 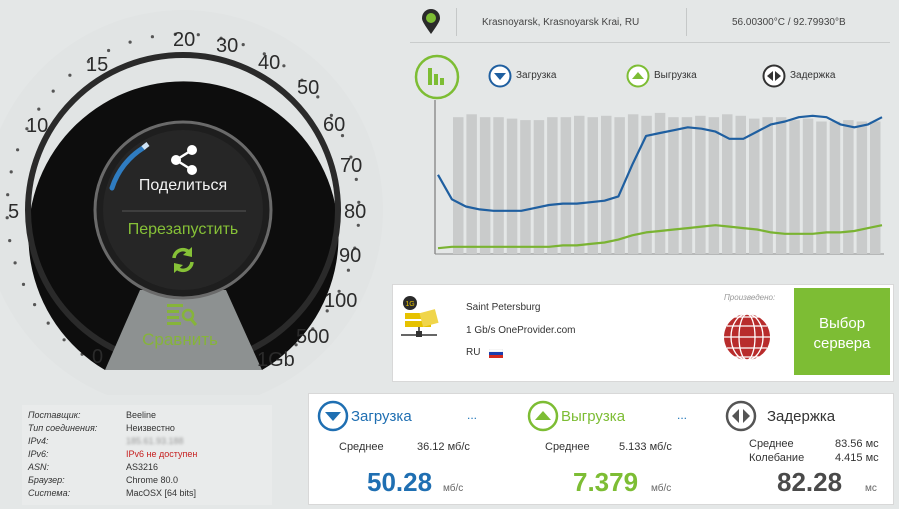 What do you see at coordinates (155, 441) in the screenshot?
I see `info-value: 185.61.93.188` at bounding box center [155, 441].